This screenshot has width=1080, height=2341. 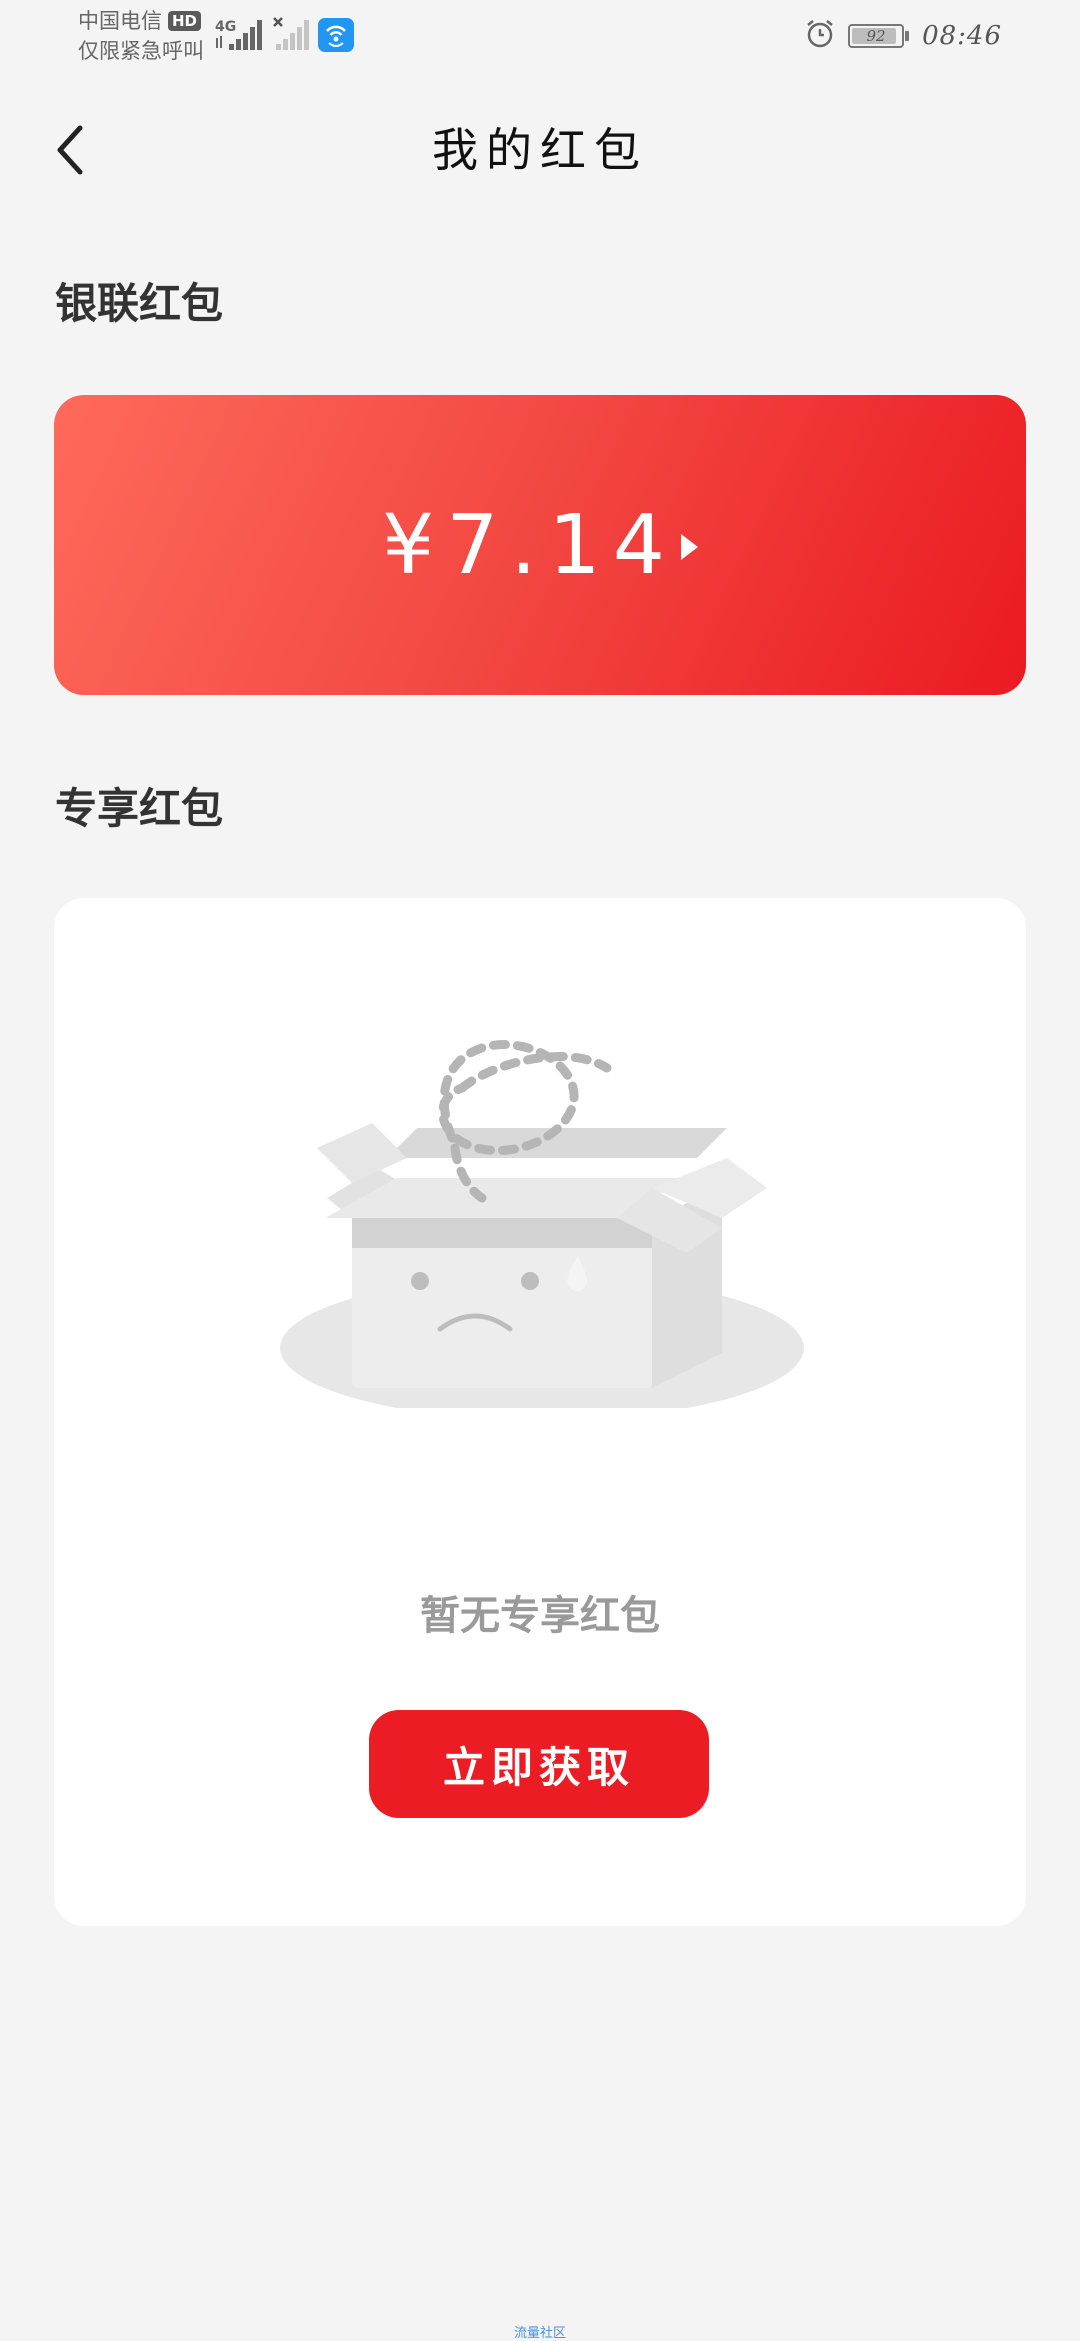 What do you see at coordinates (529, 545) in the screenshot?
I see `redpacket-amount: ¥7.14` at bounding box center [529, 545].